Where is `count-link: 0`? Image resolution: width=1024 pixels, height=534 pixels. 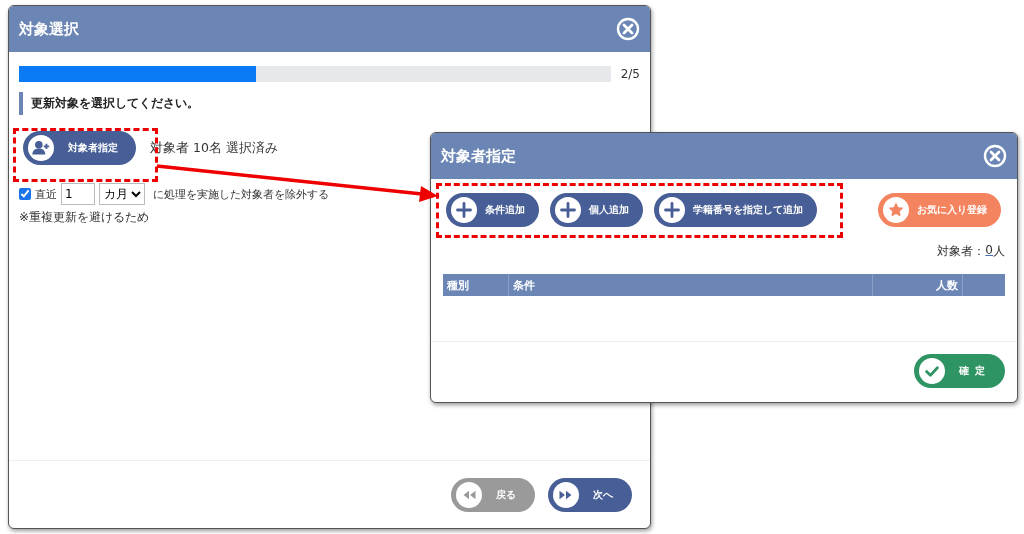
count-link: 0 is located at coordinates (989, 251).